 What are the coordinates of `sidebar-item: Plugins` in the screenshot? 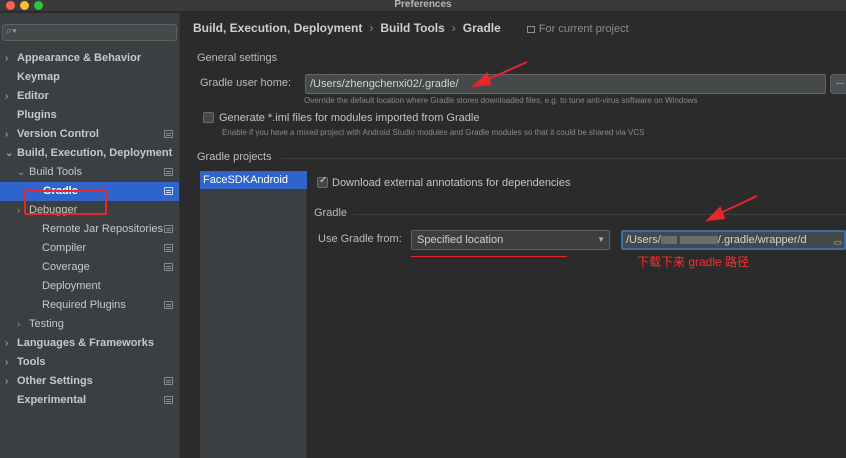 It's located at (89, 115).